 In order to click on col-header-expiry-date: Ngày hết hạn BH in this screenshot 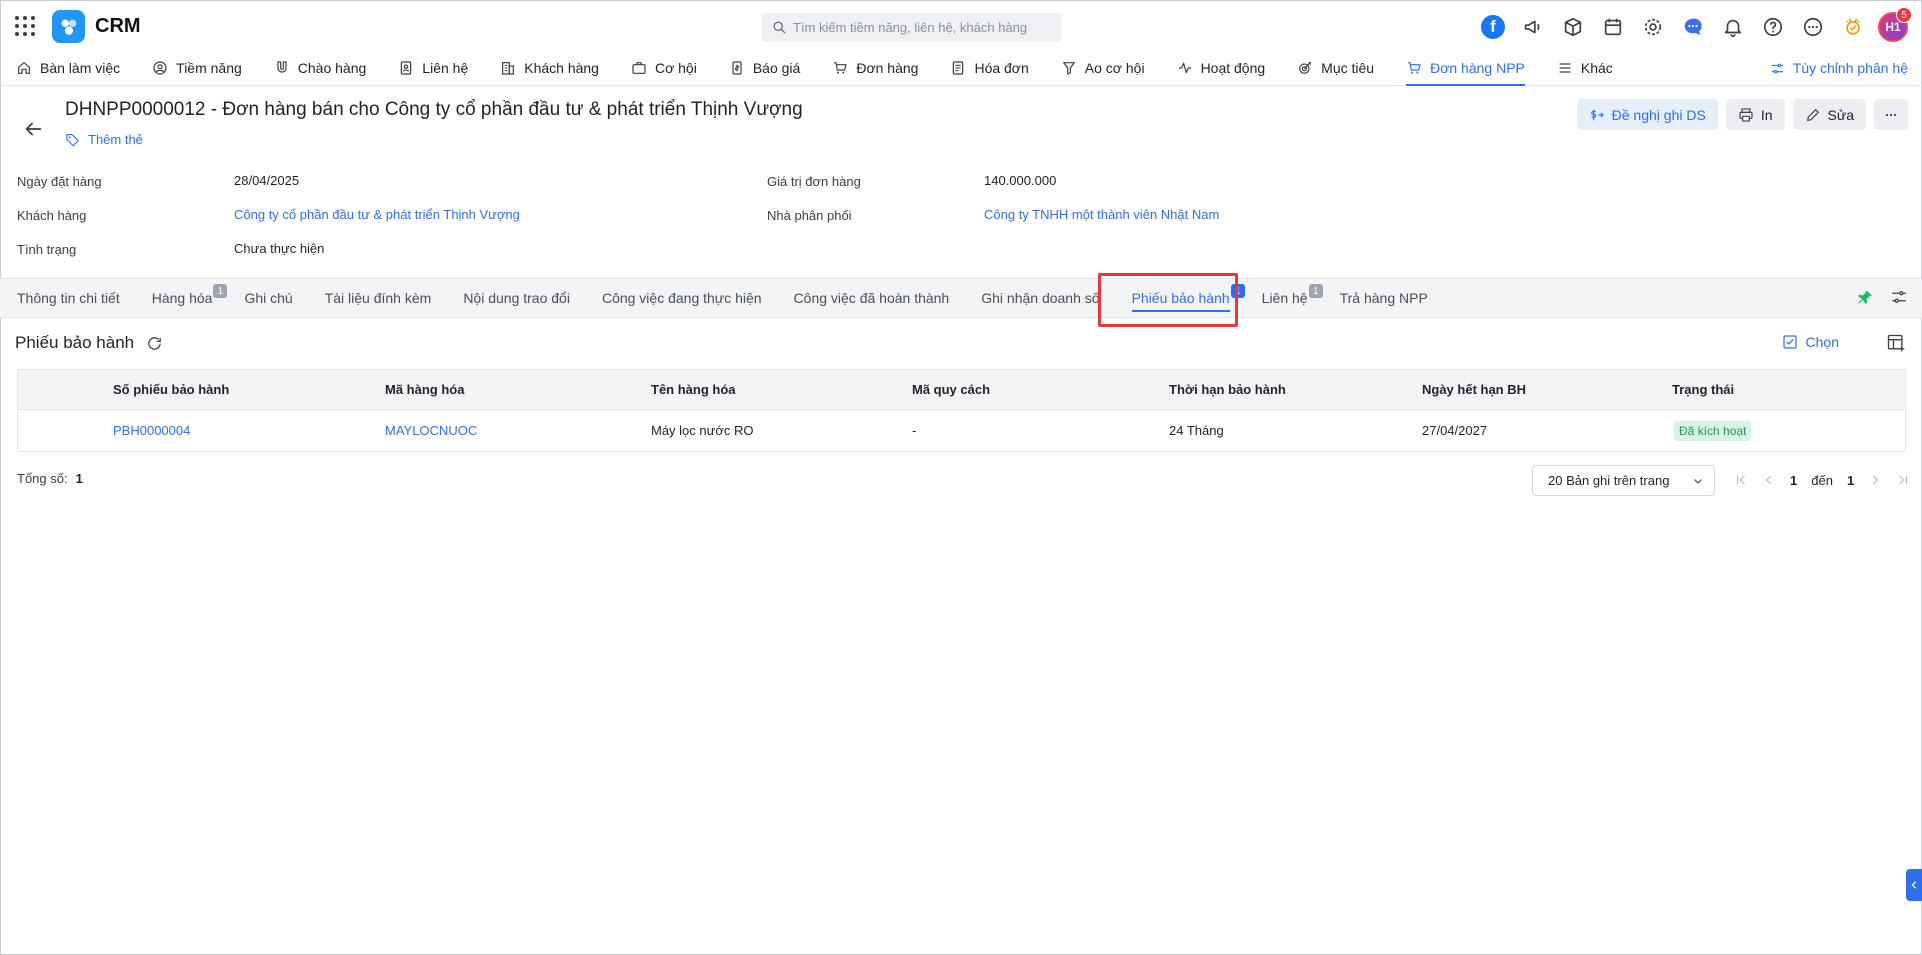, I will do `click(1474, 389)`.